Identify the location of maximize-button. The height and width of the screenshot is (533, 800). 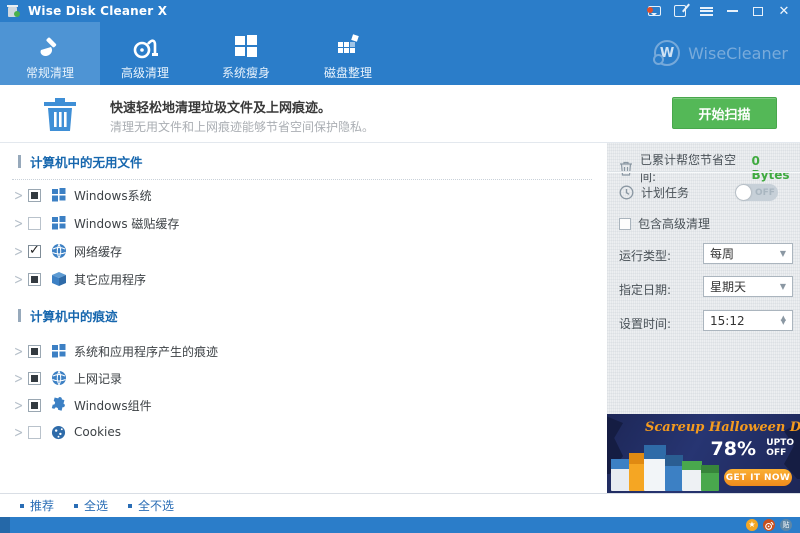
(758, 11).